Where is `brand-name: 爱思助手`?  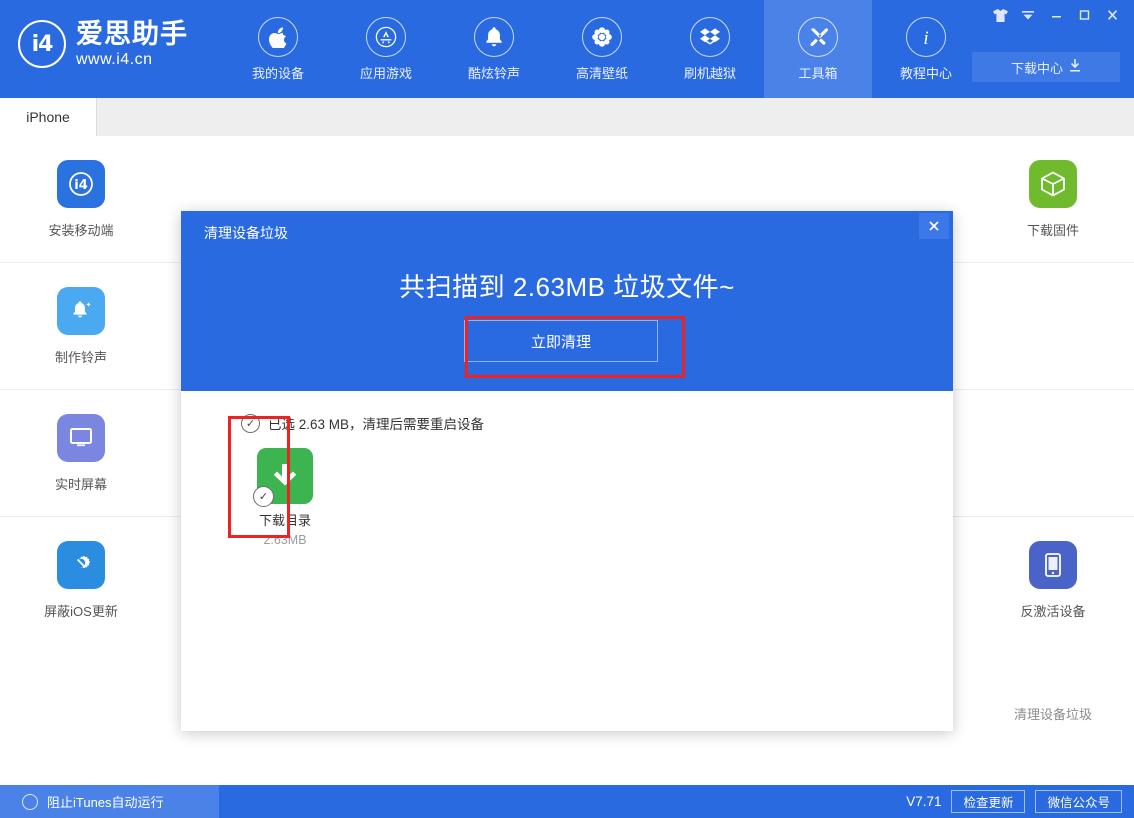
brand-name: 爱思助手 is located at coordinates (132, 33).